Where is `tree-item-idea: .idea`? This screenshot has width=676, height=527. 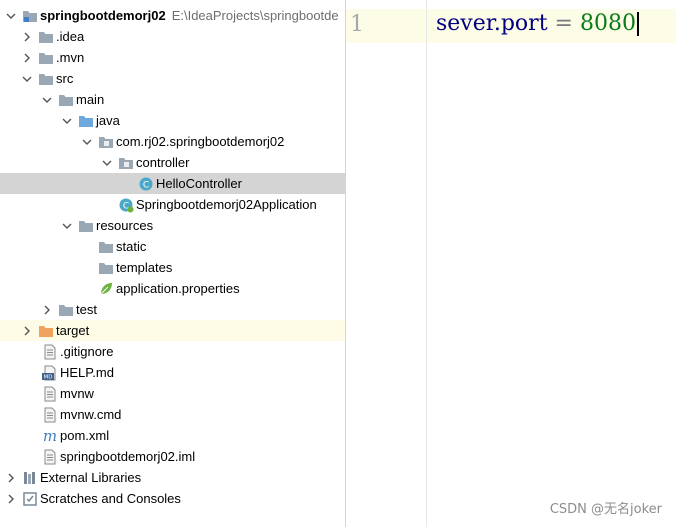
tree-item-idea: .idea is located at coordinates (172, 36).